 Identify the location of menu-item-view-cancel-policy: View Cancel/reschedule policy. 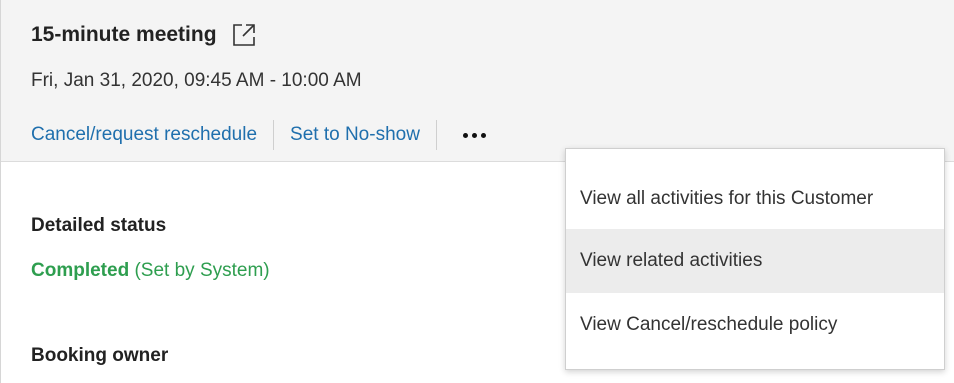
(755, 325).